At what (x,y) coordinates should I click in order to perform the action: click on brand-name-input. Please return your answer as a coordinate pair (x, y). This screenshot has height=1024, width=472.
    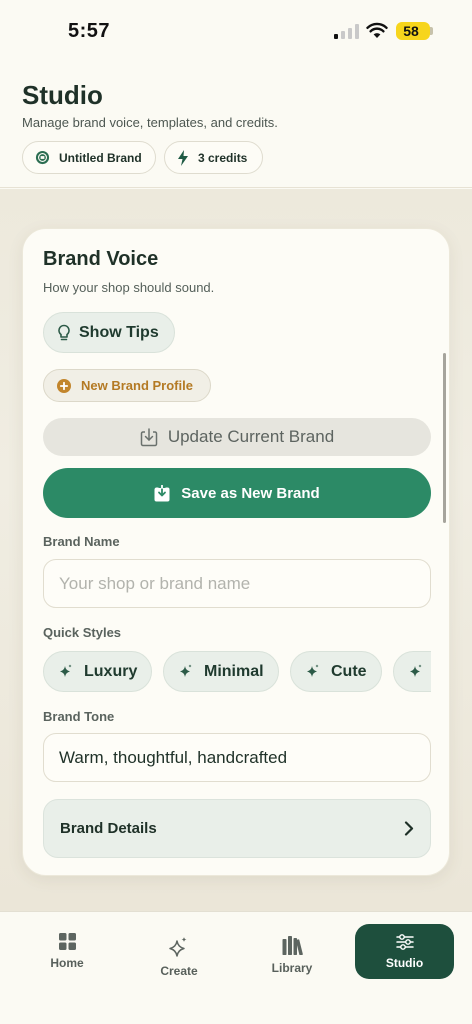
    Looking at the image, I should click on (237, 583).